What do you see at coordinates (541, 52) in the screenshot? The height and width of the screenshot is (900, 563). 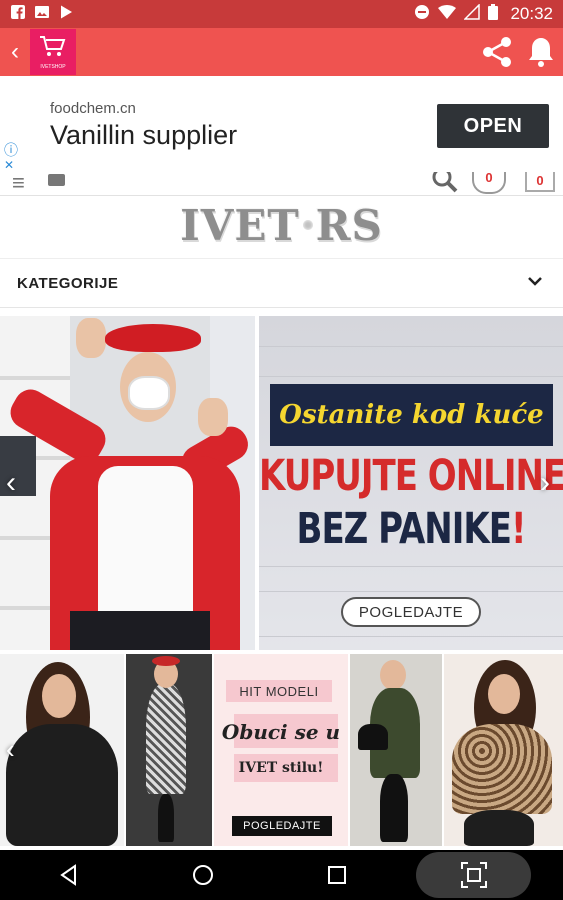 I see `notification-bell-icon` at bounding box center [541, 52].